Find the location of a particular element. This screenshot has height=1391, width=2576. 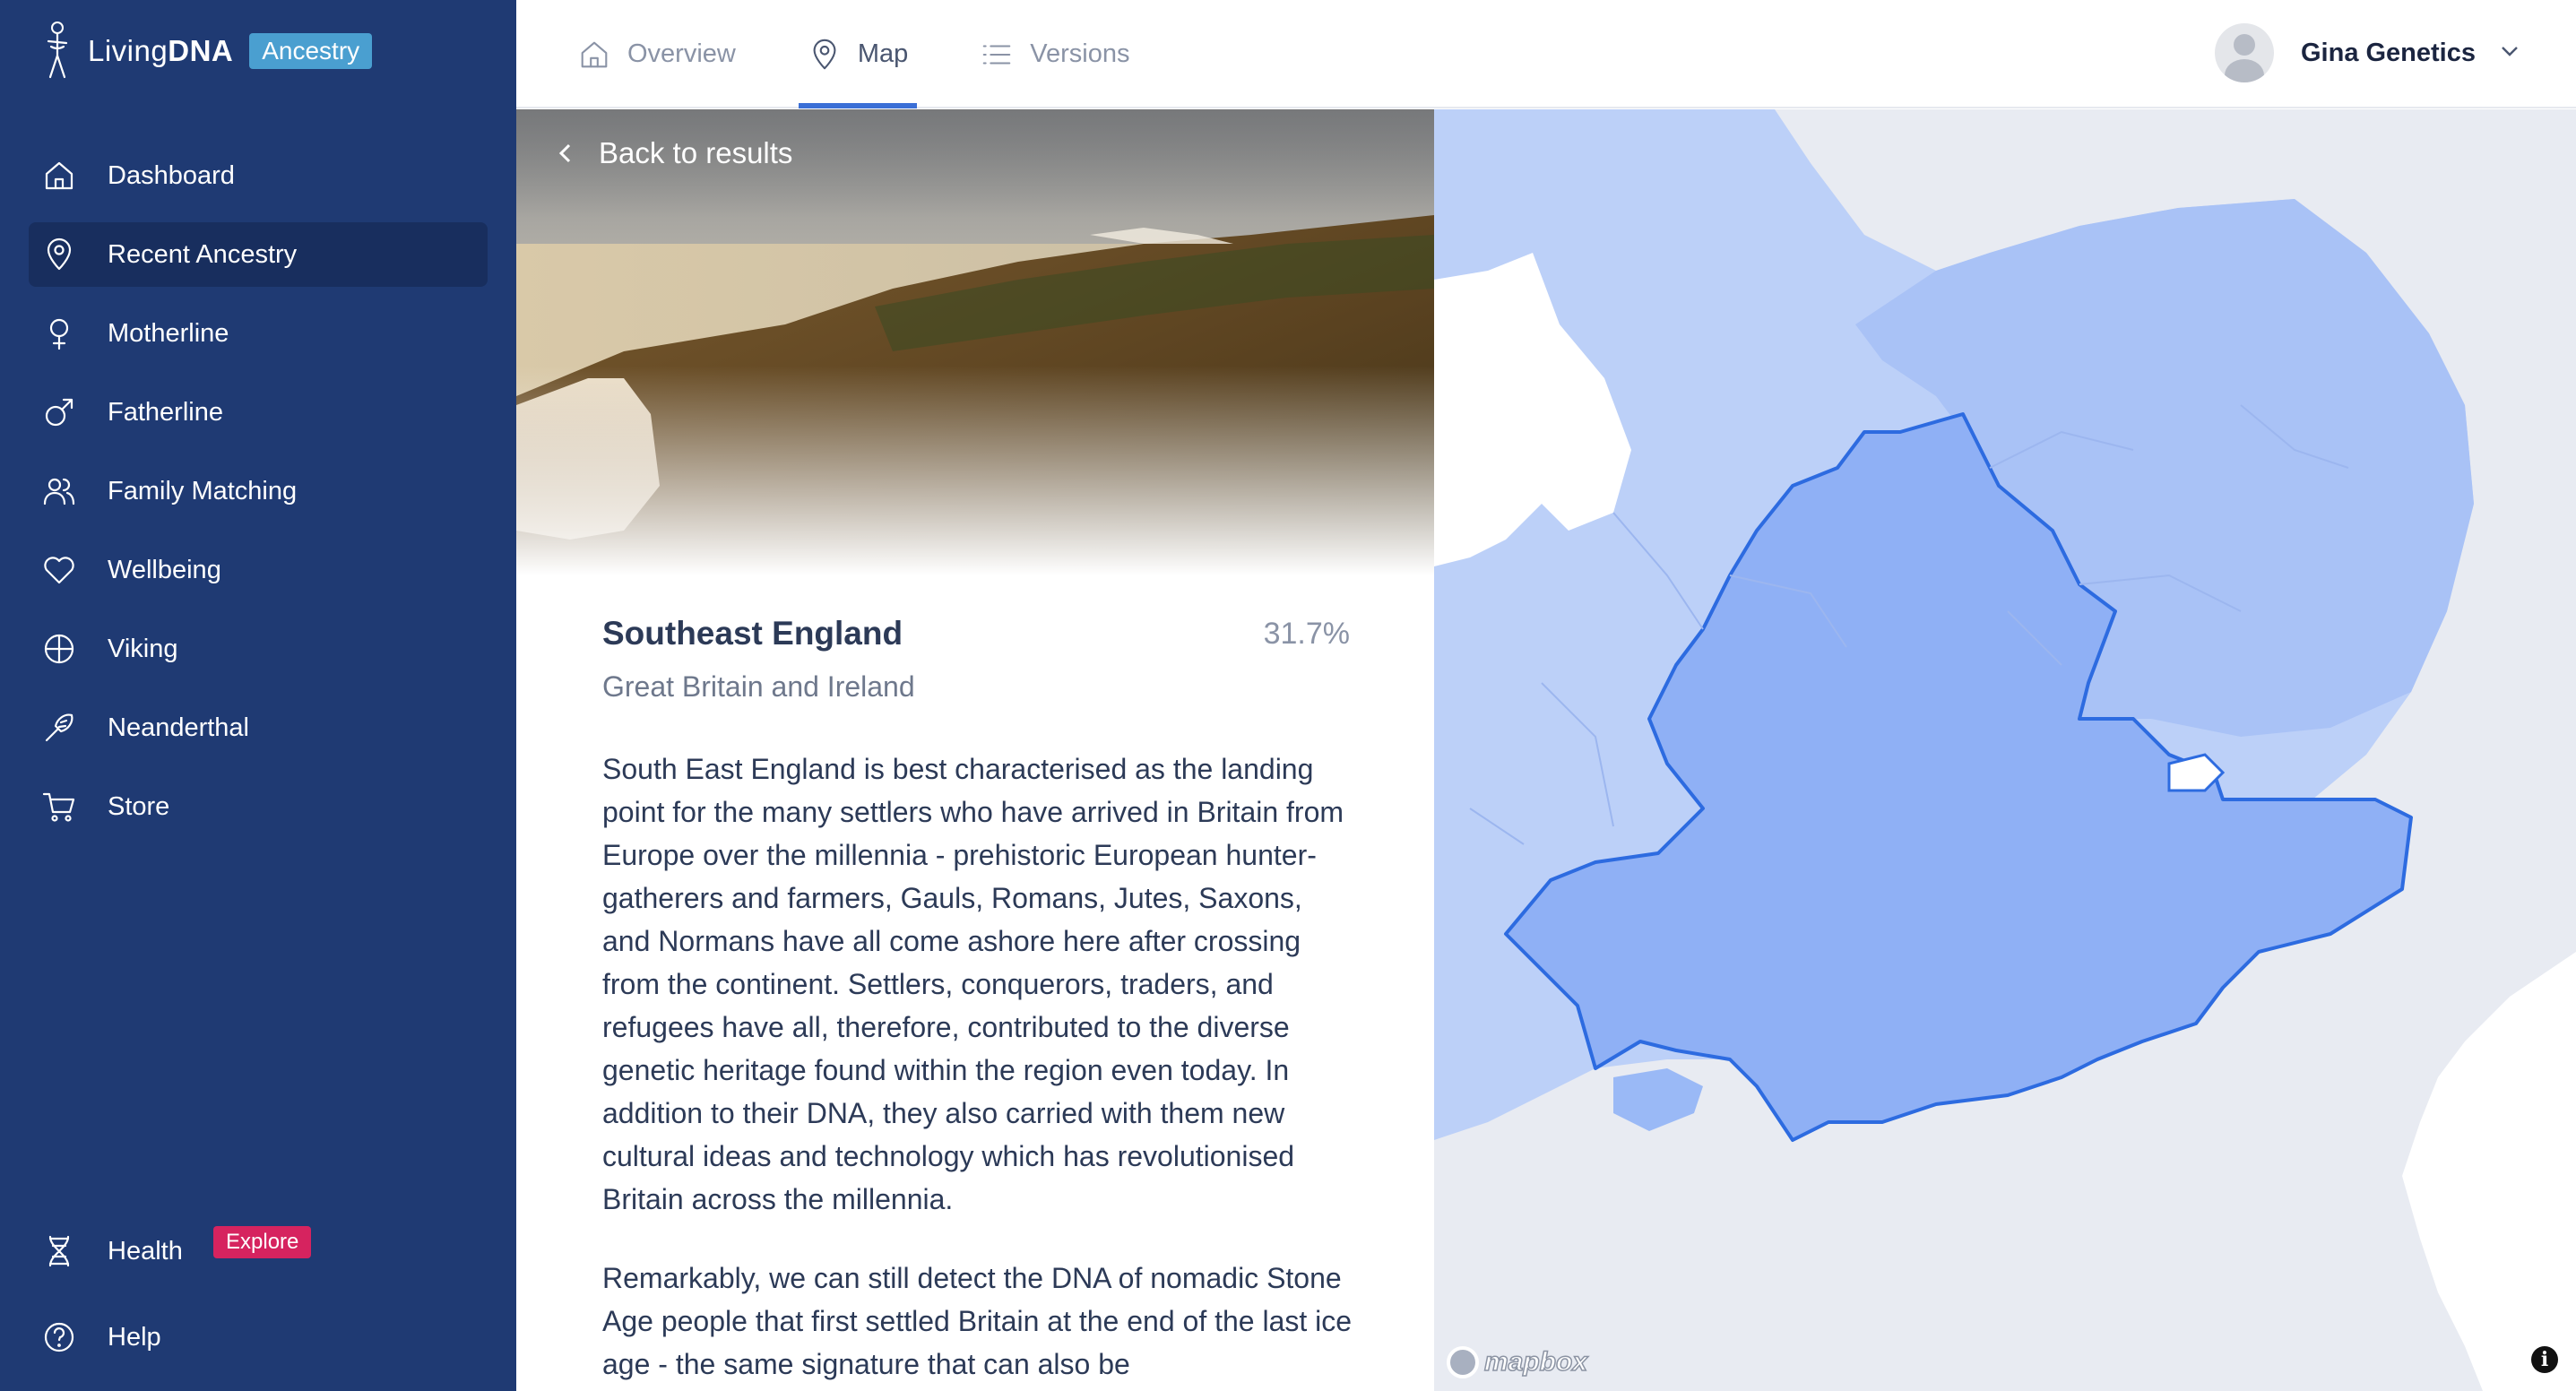

sidebar-item-viking: Viking is located at coordinates (258, 649).